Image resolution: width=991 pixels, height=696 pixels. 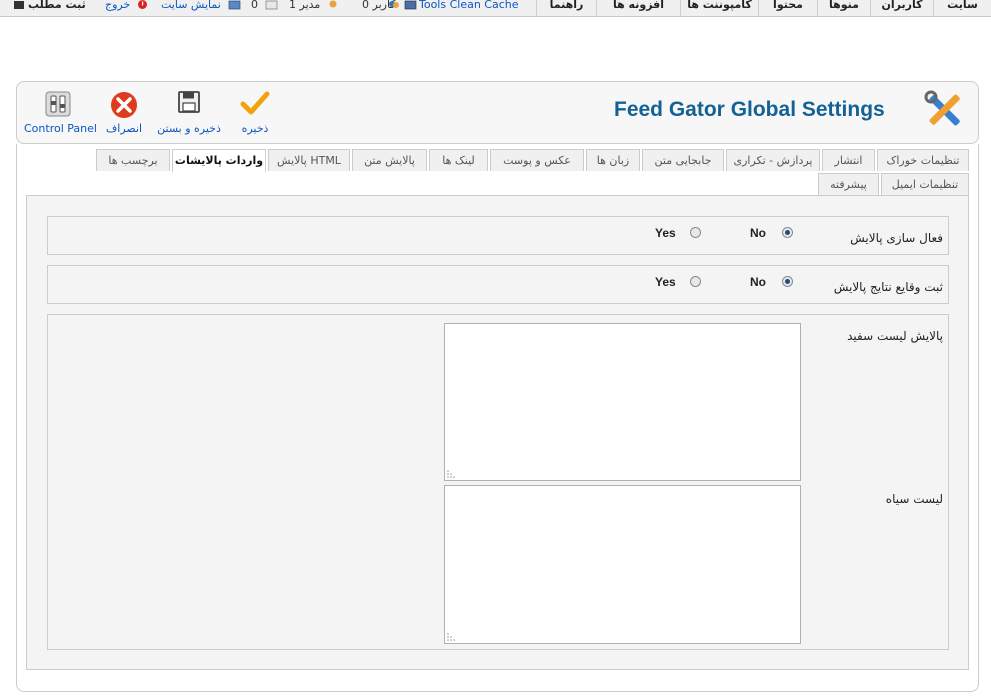 What do you see at coordinates (234, 5) in the screenshot?
I see `monitor-icon` at bounding box center [234, 5].